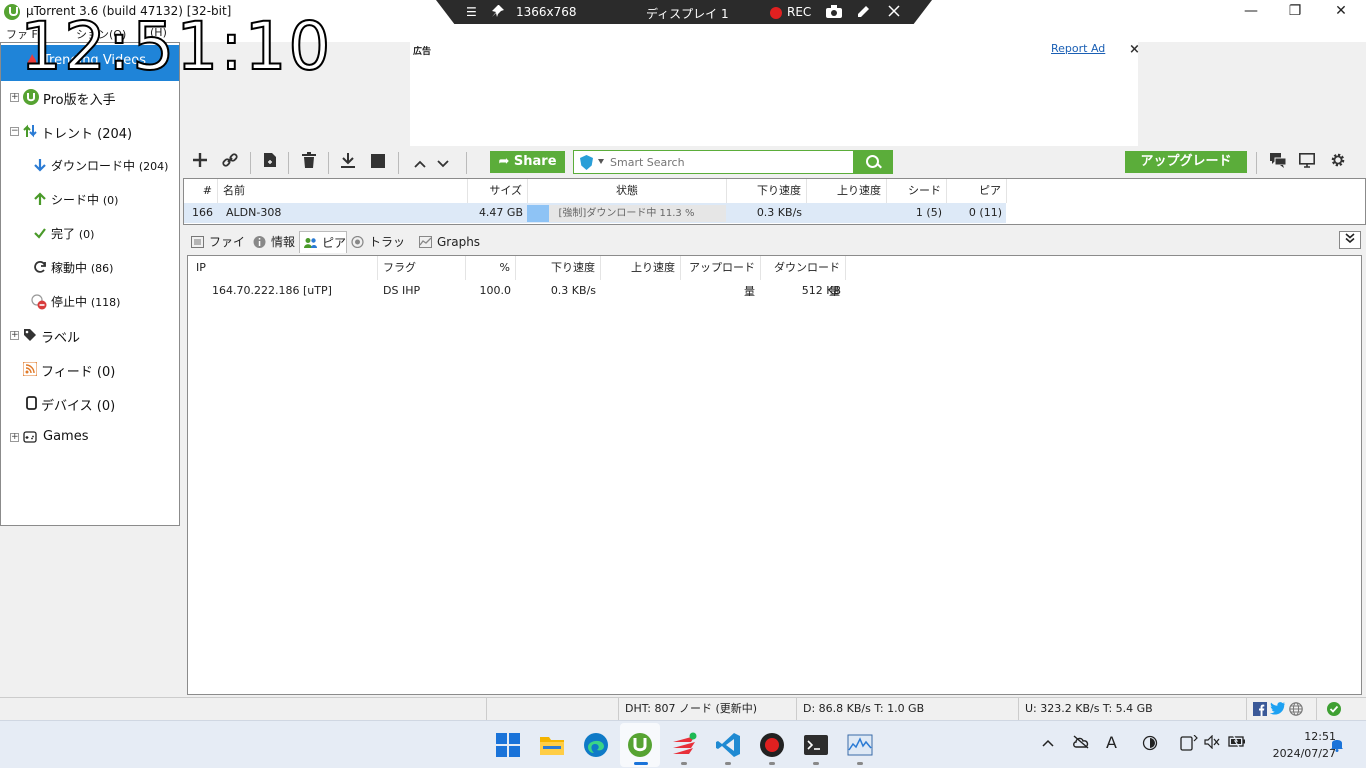 The image size is (1366, 768). I want to click on torrent-peers: 0 (11), so click(985, 212).